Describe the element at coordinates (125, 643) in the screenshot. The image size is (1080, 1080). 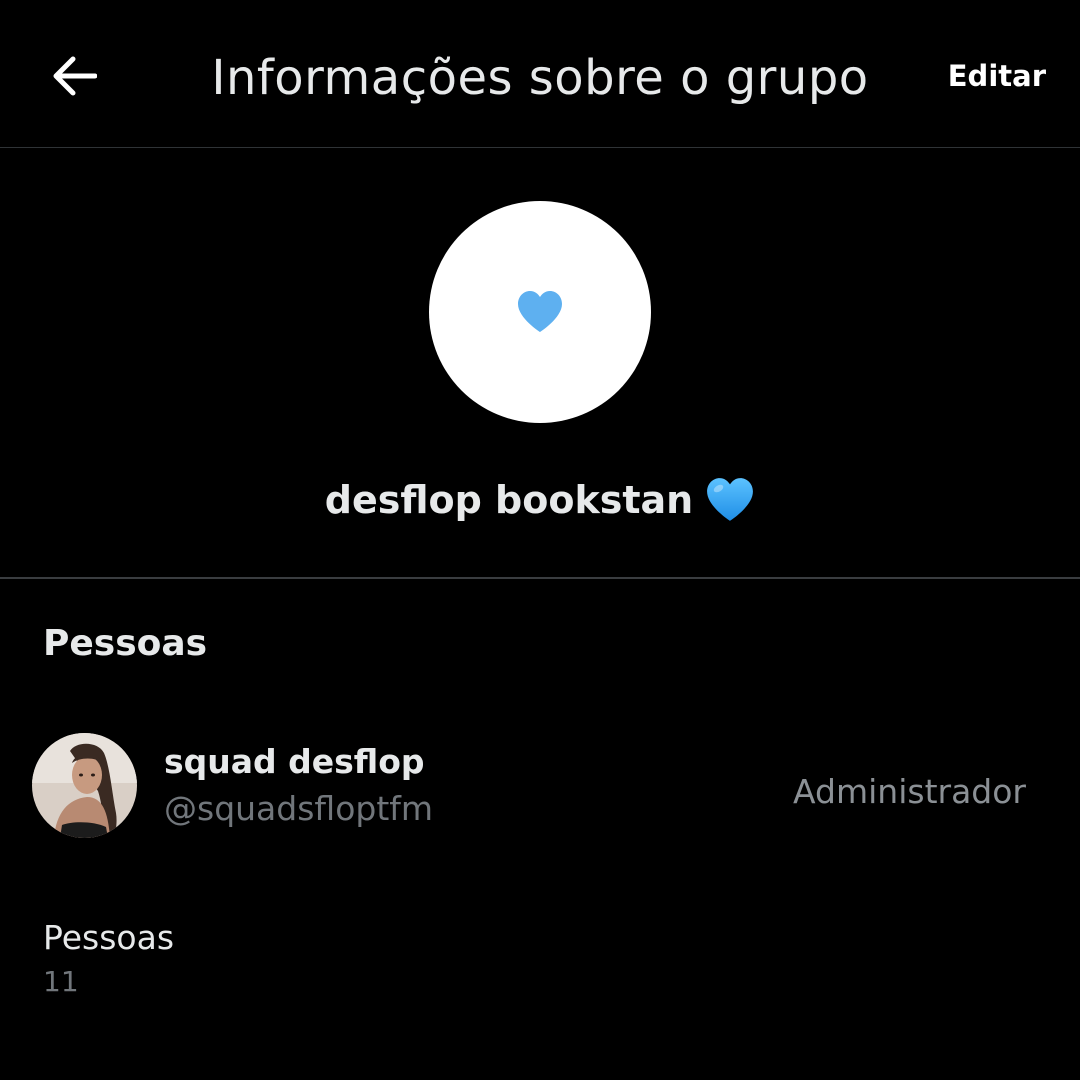
I see `people-section-title: Pessoas` at that location.